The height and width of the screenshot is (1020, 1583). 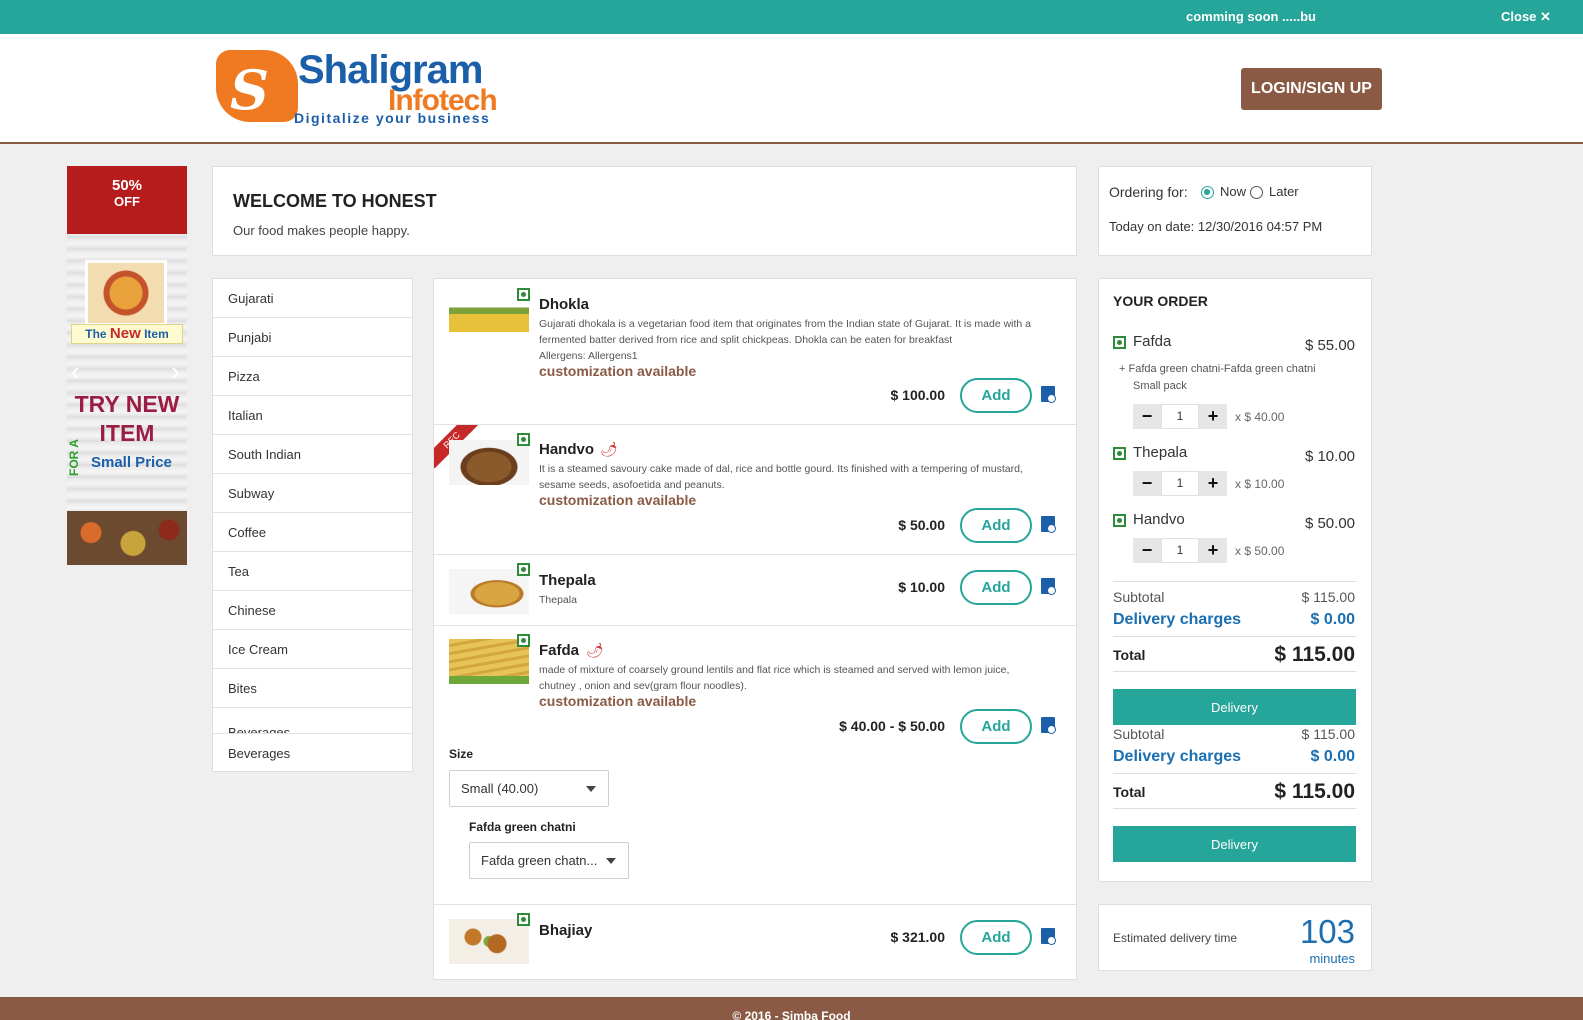 What do you see at coordinates (1314, 791) in the screenshot?
I see `total-value: $ 115.00` at bounding box center [1314, 791].